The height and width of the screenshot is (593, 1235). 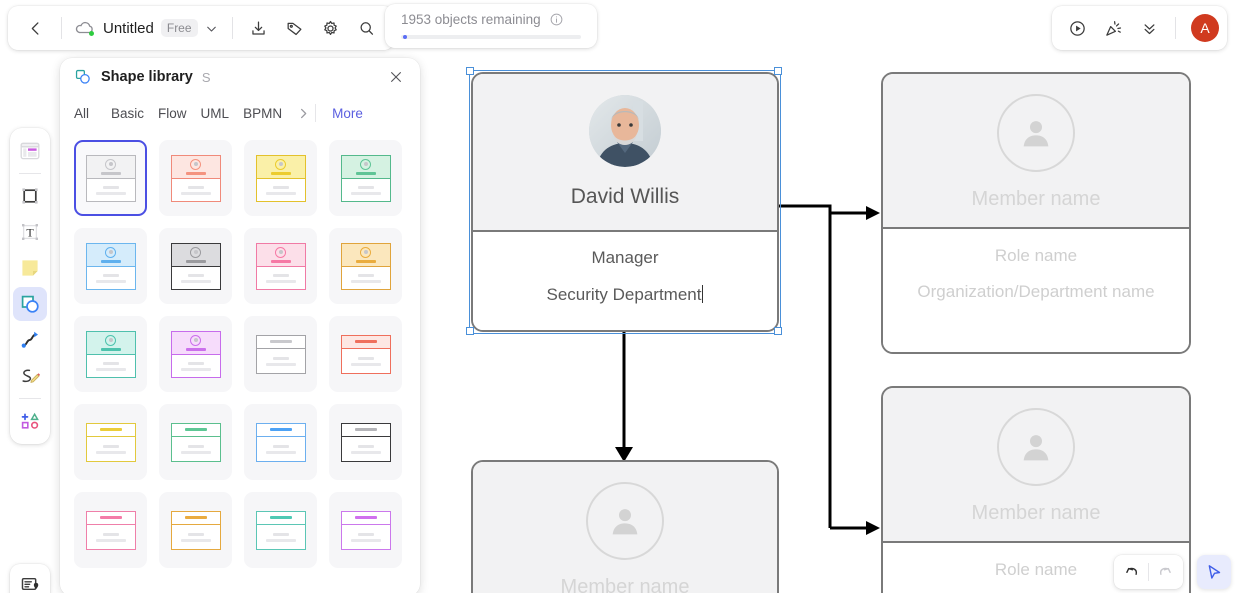 I want to click on tag-icon, so click(x=294, y=28).